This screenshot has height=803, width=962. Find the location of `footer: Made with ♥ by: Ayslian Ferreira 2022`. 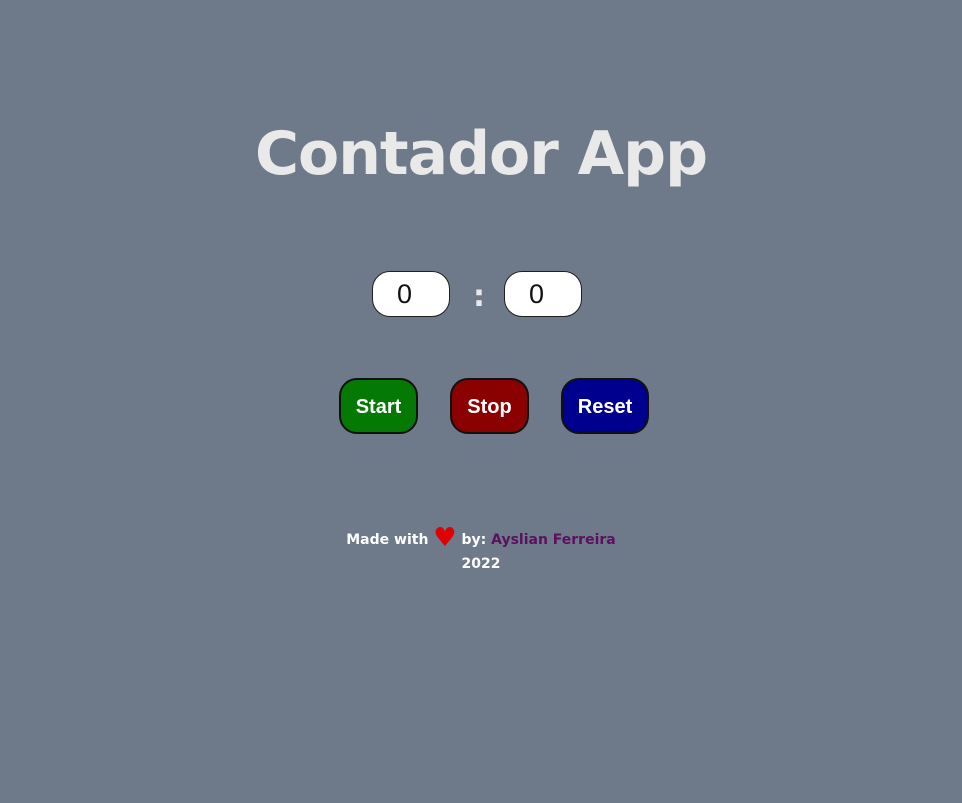

footer: Made with ♥ by: Ayslian Ferreira 2022 is located at coordinates (481, 549).